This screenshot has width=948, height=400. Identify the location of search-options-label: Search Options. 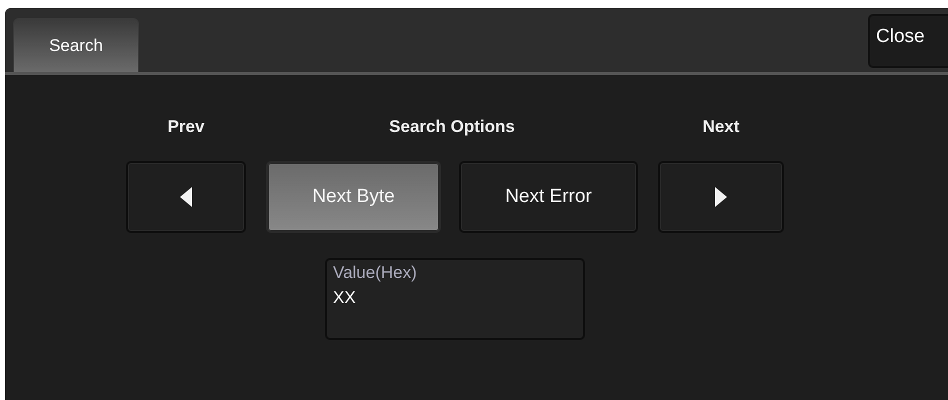
(452, 127).